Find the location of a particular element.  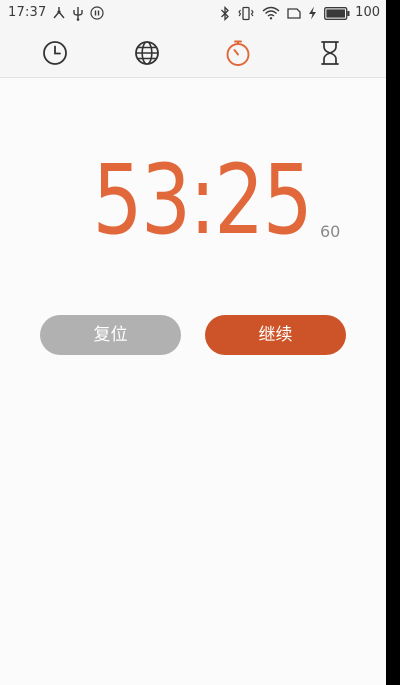

tab-timer is located at coordinates (330, 52).